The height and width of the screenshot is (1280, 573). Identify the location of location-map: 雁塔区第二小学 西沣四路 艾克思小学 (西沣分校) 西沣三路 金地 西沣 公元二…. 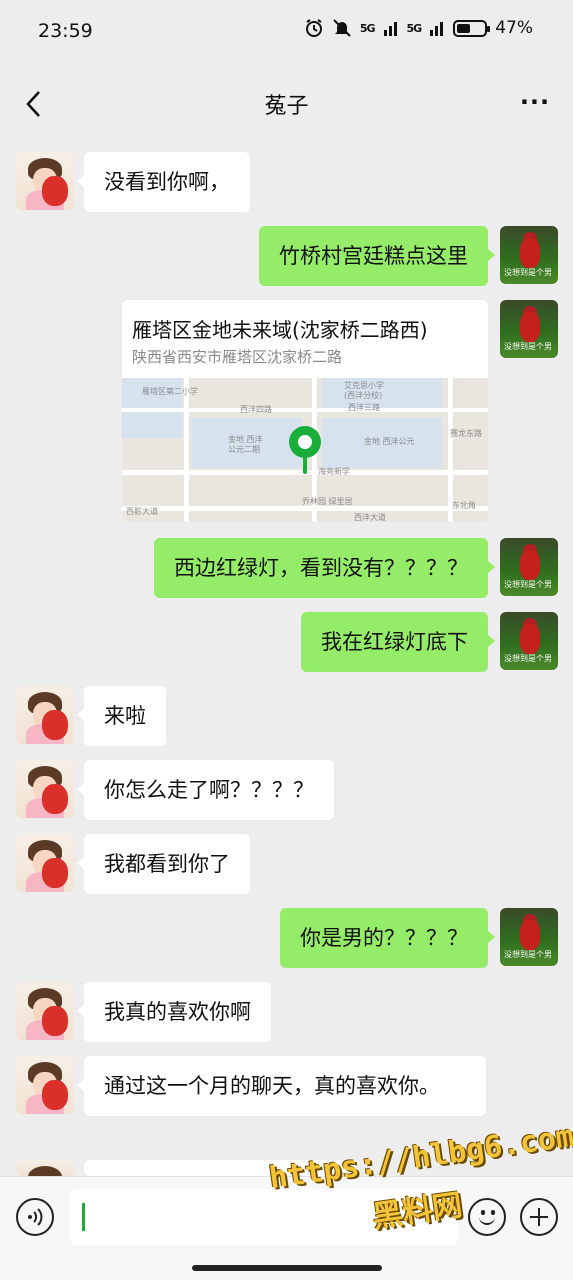
(305, 450).